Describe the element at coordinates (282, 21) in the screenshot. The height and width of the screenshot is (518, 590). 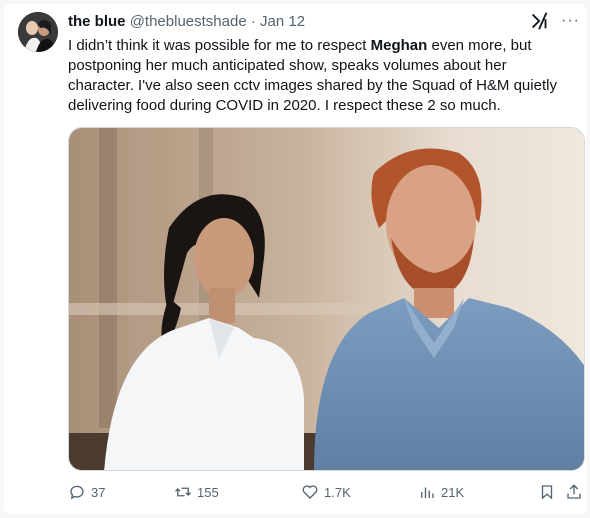
I see `tweet-date: Jan 12` at that location.